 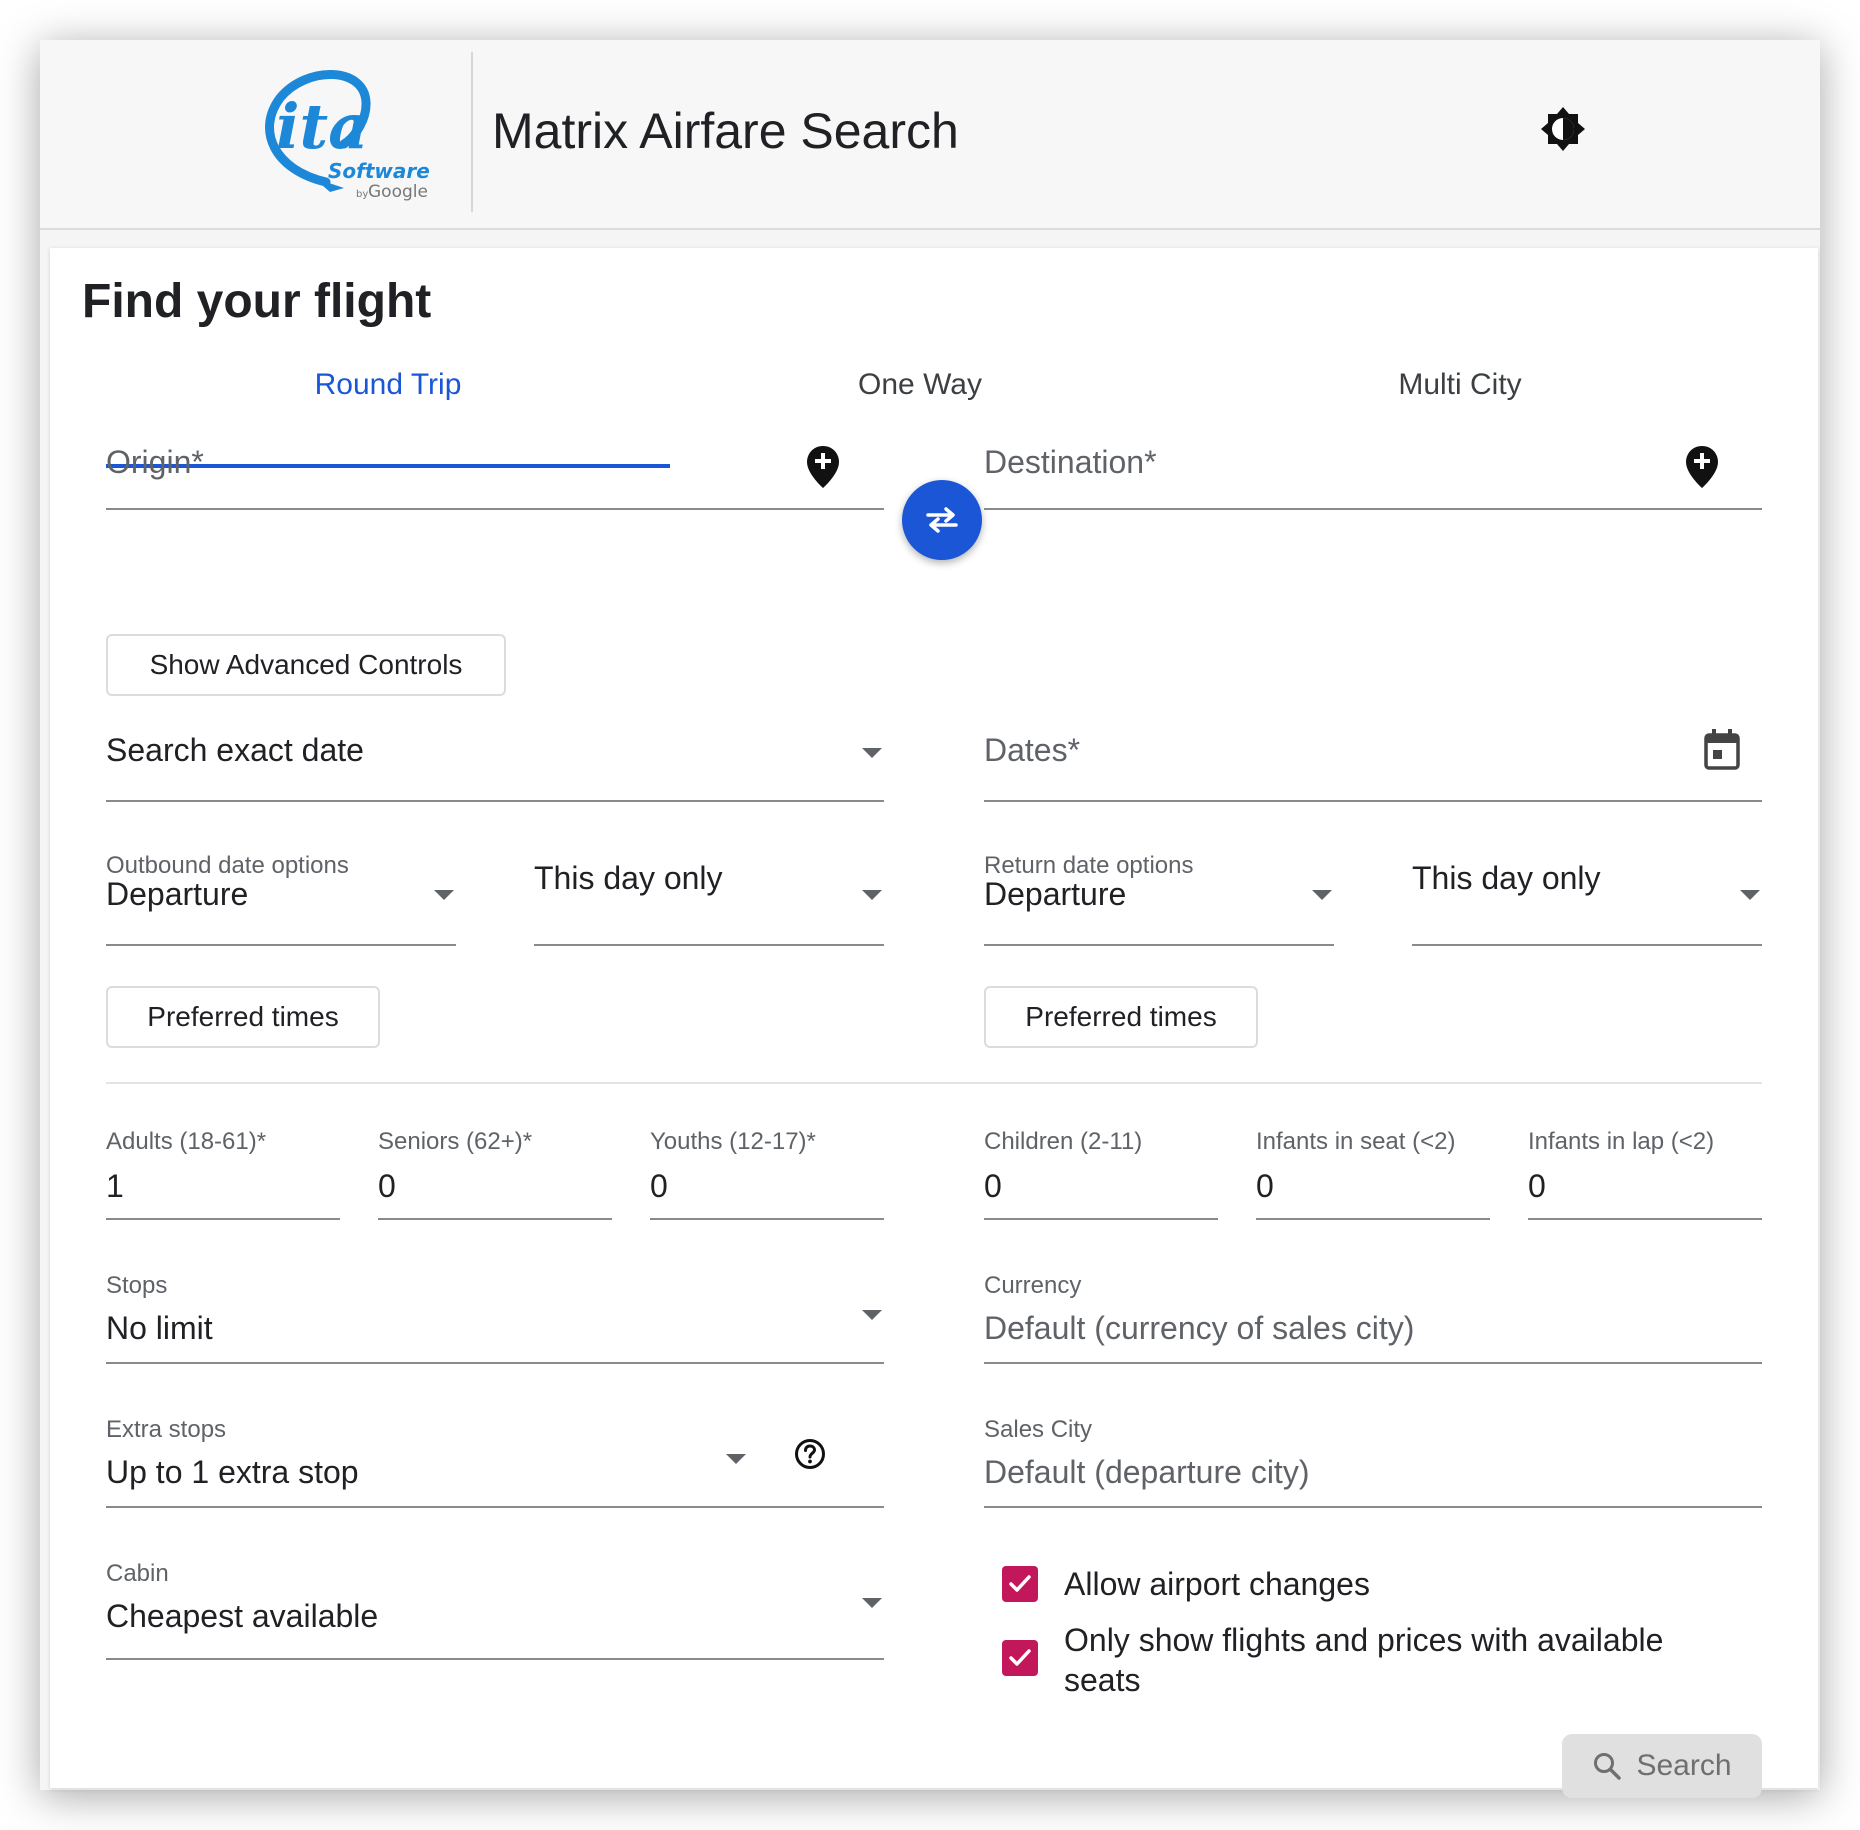 What do you see at coordinates (235, 750) in the screenshot?
I see `date-mode-value: Search exact date` at bounding box center [235, 750].